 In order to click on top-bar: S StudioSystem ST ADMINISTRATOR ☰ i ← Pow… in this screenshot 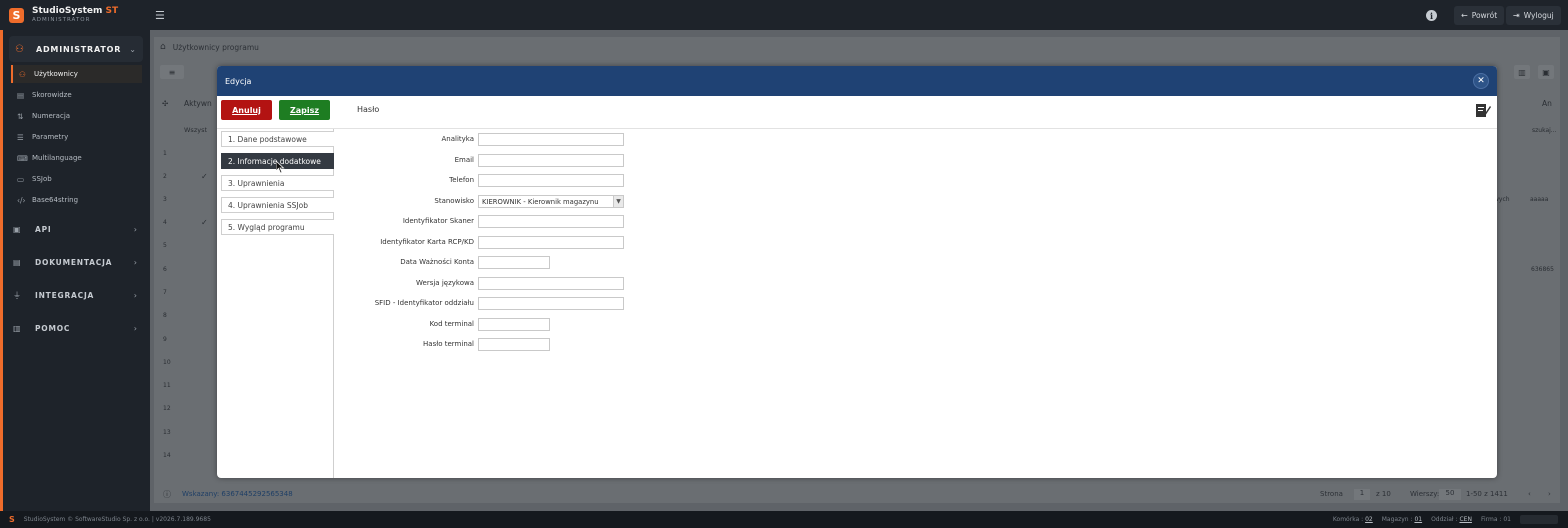, I will do `click(784, 15)`.